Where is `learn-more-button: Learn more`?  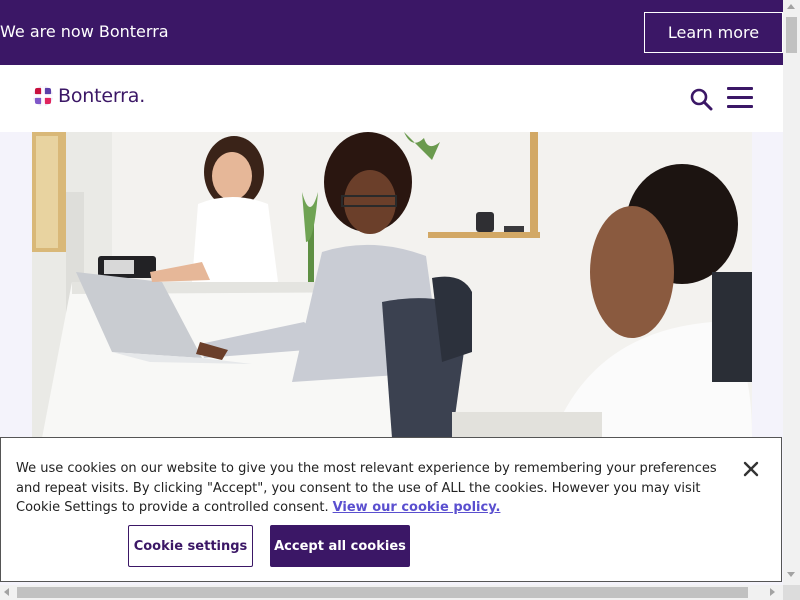
learn-more-button: Learn more is located at coordinates (713, 32).